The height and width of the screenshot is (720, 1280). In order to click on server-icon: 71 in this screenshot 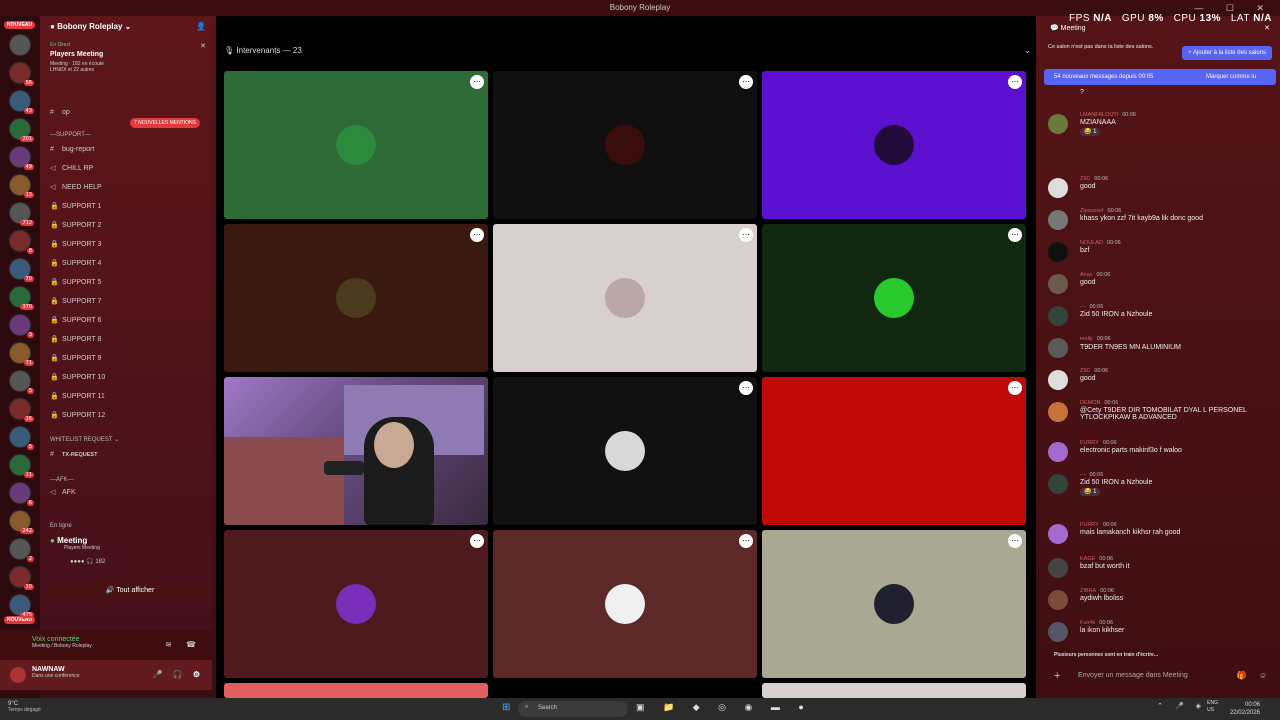, I will do `click(21, 354)`.